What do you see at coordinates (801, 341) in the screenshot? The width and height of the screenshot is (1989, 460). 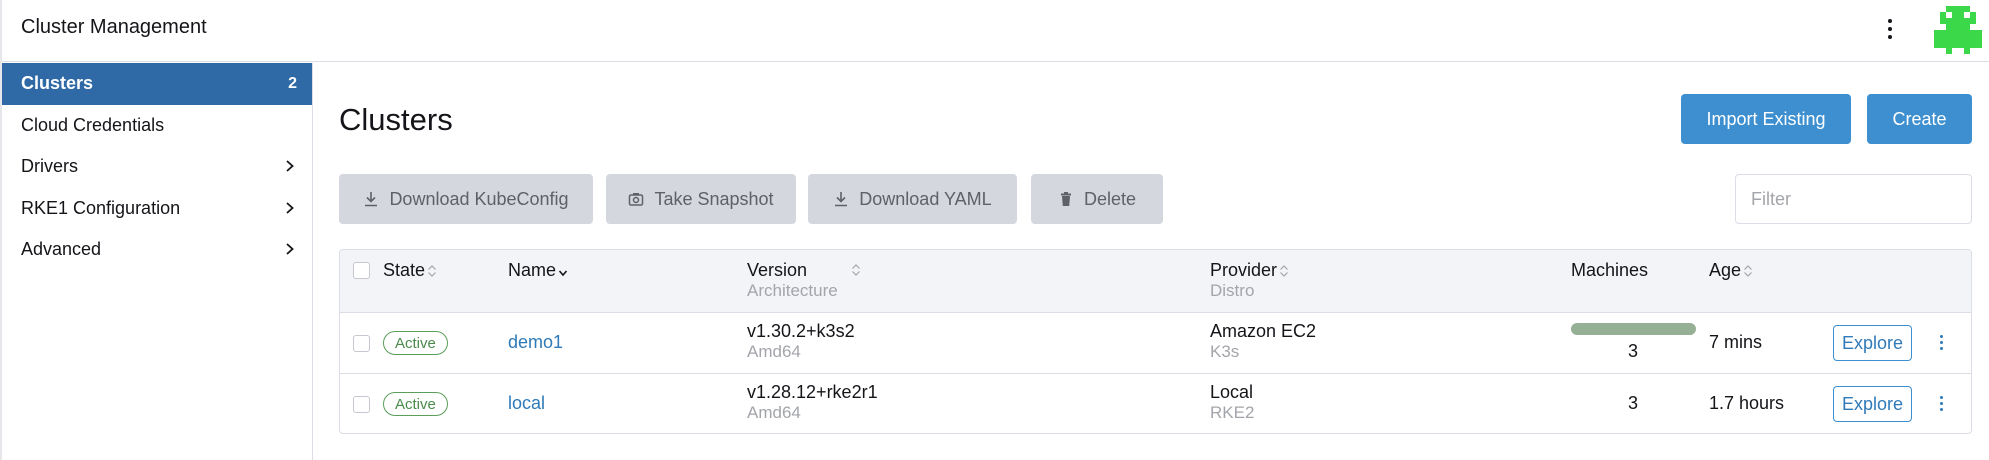 I see `version-cell: v1.30.2+k3s2 Amd64` at bounding box center [801, 341].